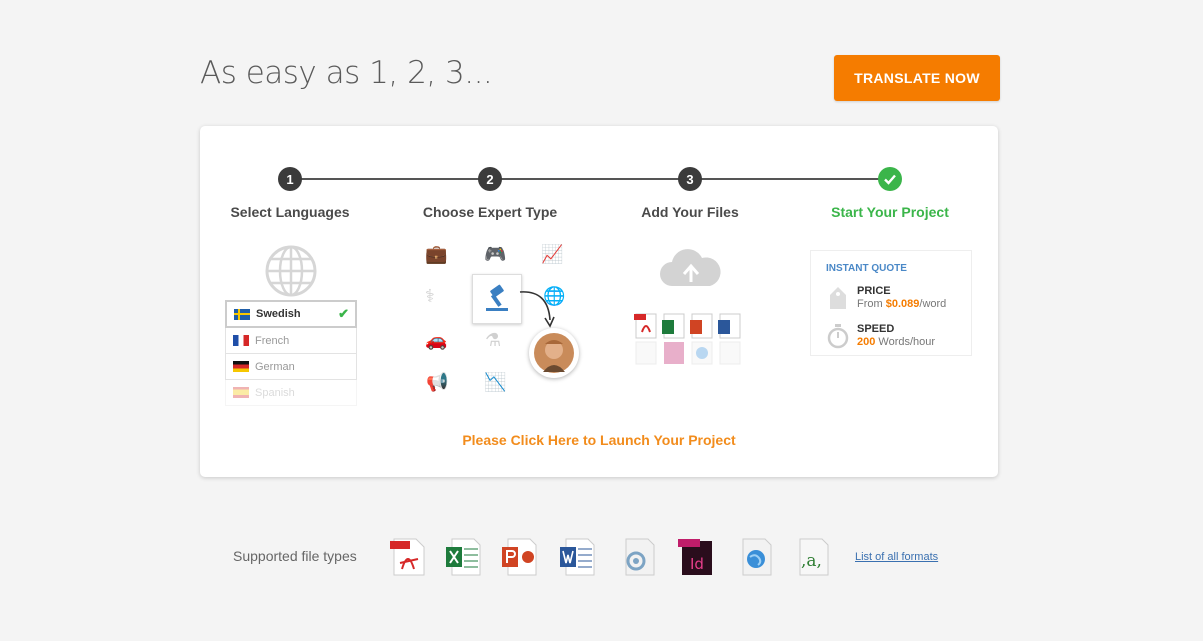 Image resolution: width=1203 pixels, height=641 pixels. I want to click on pdf-file-icon, so click(407, 557).